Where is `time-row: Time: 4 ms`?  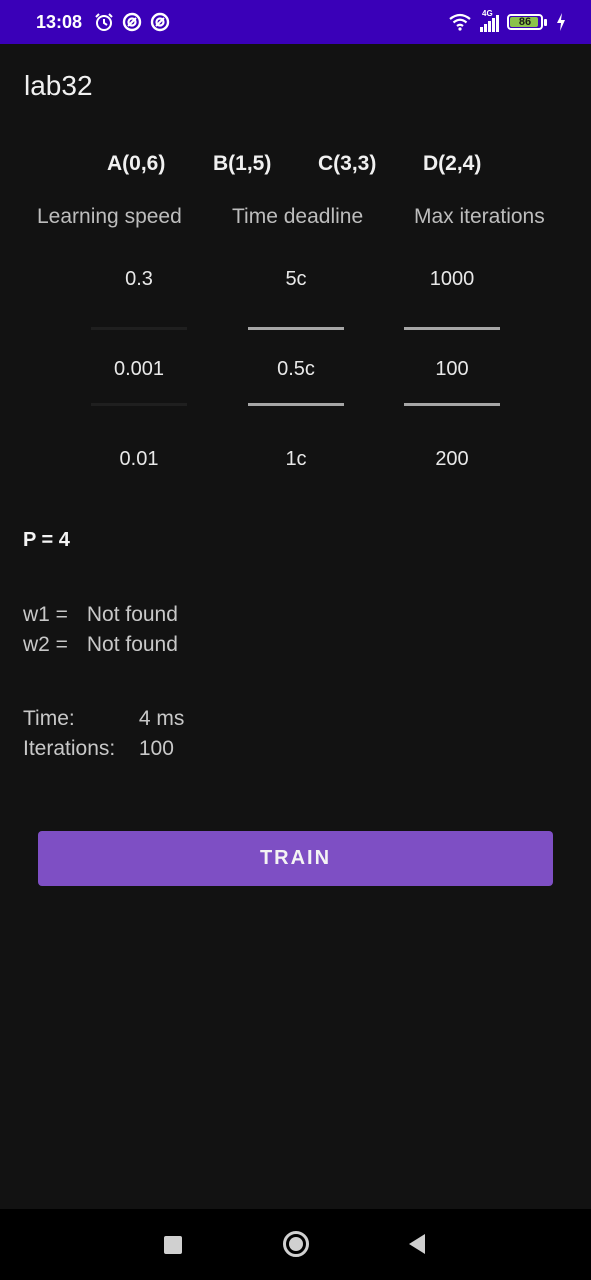
time-row: Time: 4 ms is located at coordinates (103, 719).